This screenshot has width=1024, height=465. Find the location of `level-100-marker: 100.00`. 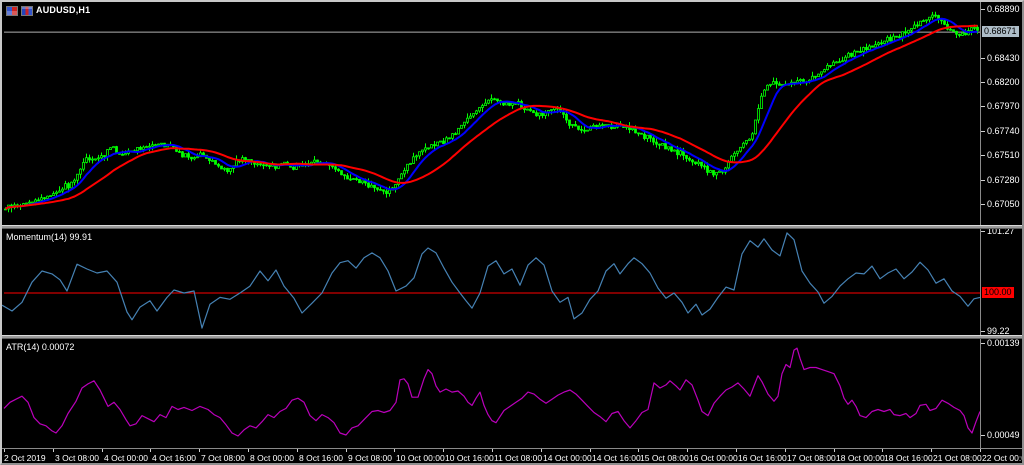

level-100-marker: 100.00 is located at coordinates (998, 292).